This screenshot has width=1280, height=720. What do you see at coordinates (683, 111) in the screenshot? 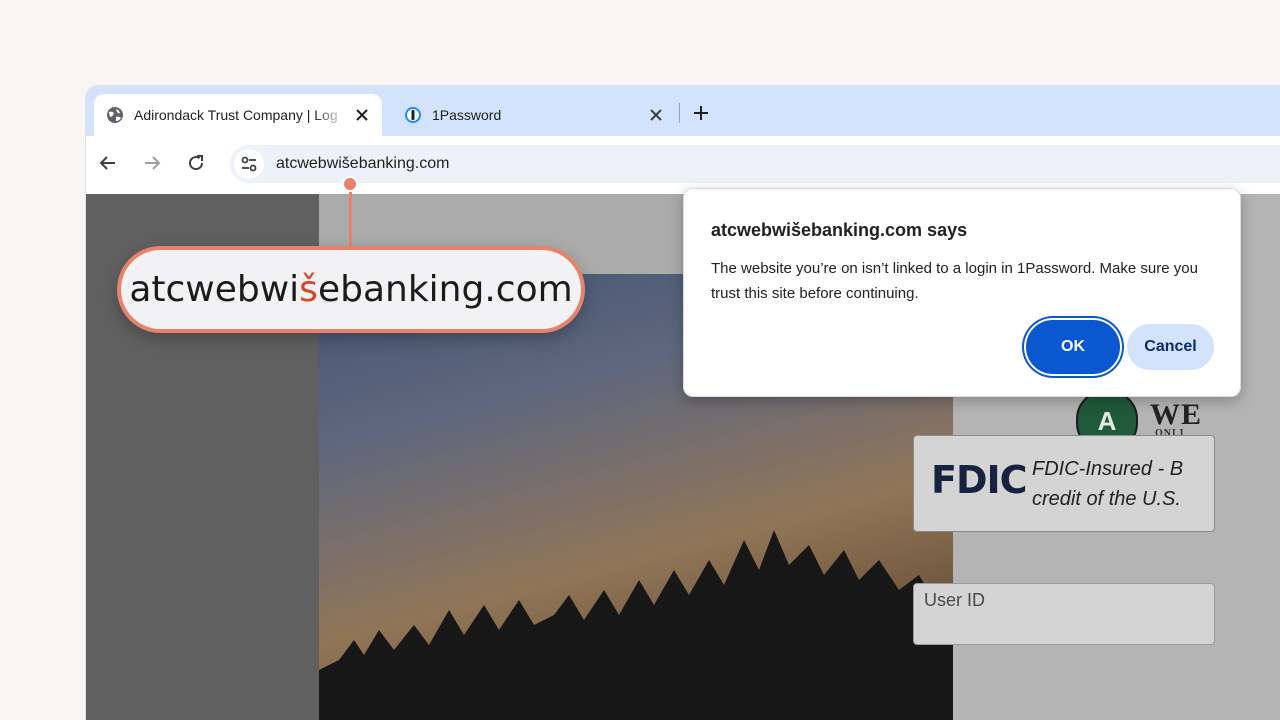
I see `tab-strip: Adirondack Trust Company | Log 1Password` at bounding box center [683, 111].